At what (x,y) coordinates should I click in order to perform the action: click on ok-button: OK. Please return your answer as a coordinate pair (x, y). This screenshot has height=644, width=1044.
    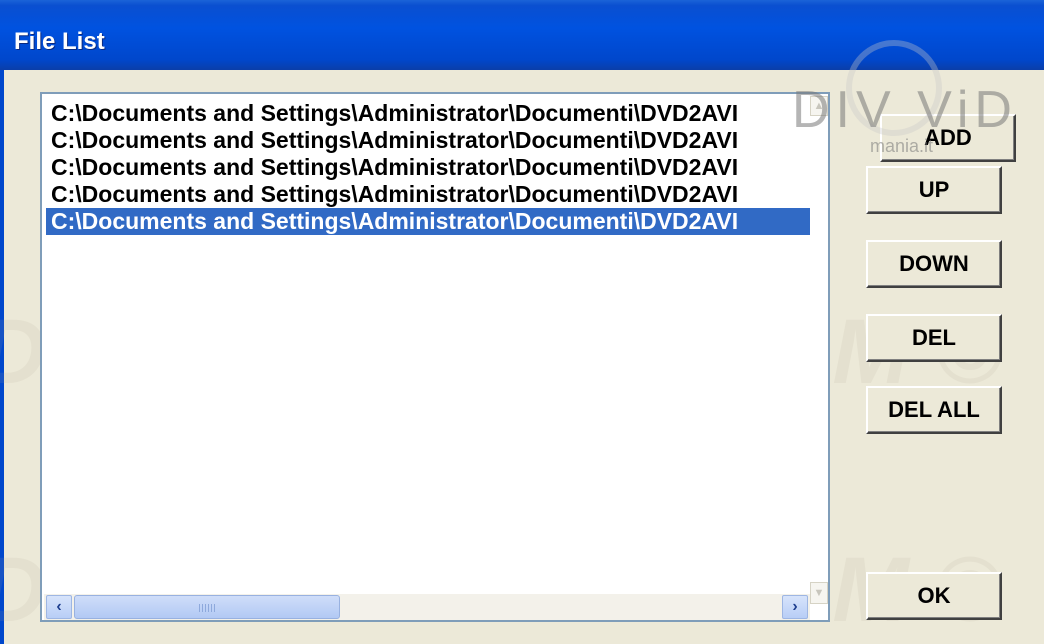
    Looking at the image, I should click on (934, 596).